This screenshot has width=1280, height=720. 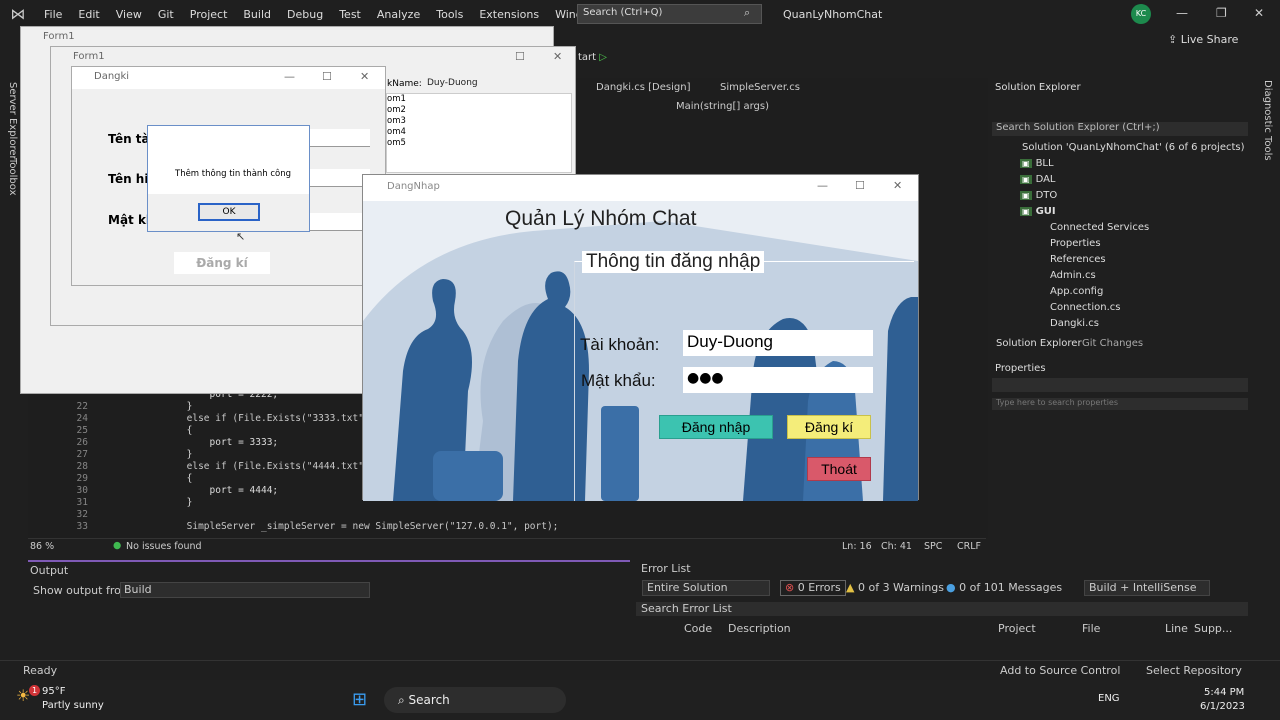 What do you see at coordinates (1004, 587) in the screenshot?
I see `messages-filter-button: ● 0 of 101 Messages` at bounding box center [1004, 587].